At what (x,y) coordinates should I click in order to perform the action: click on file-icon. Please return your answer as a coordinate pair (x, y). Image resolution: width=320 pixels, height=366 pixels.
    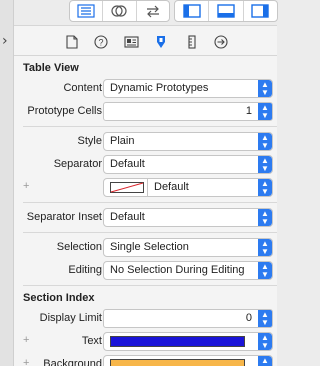
    Looking at the image, I should click on (72, 42).